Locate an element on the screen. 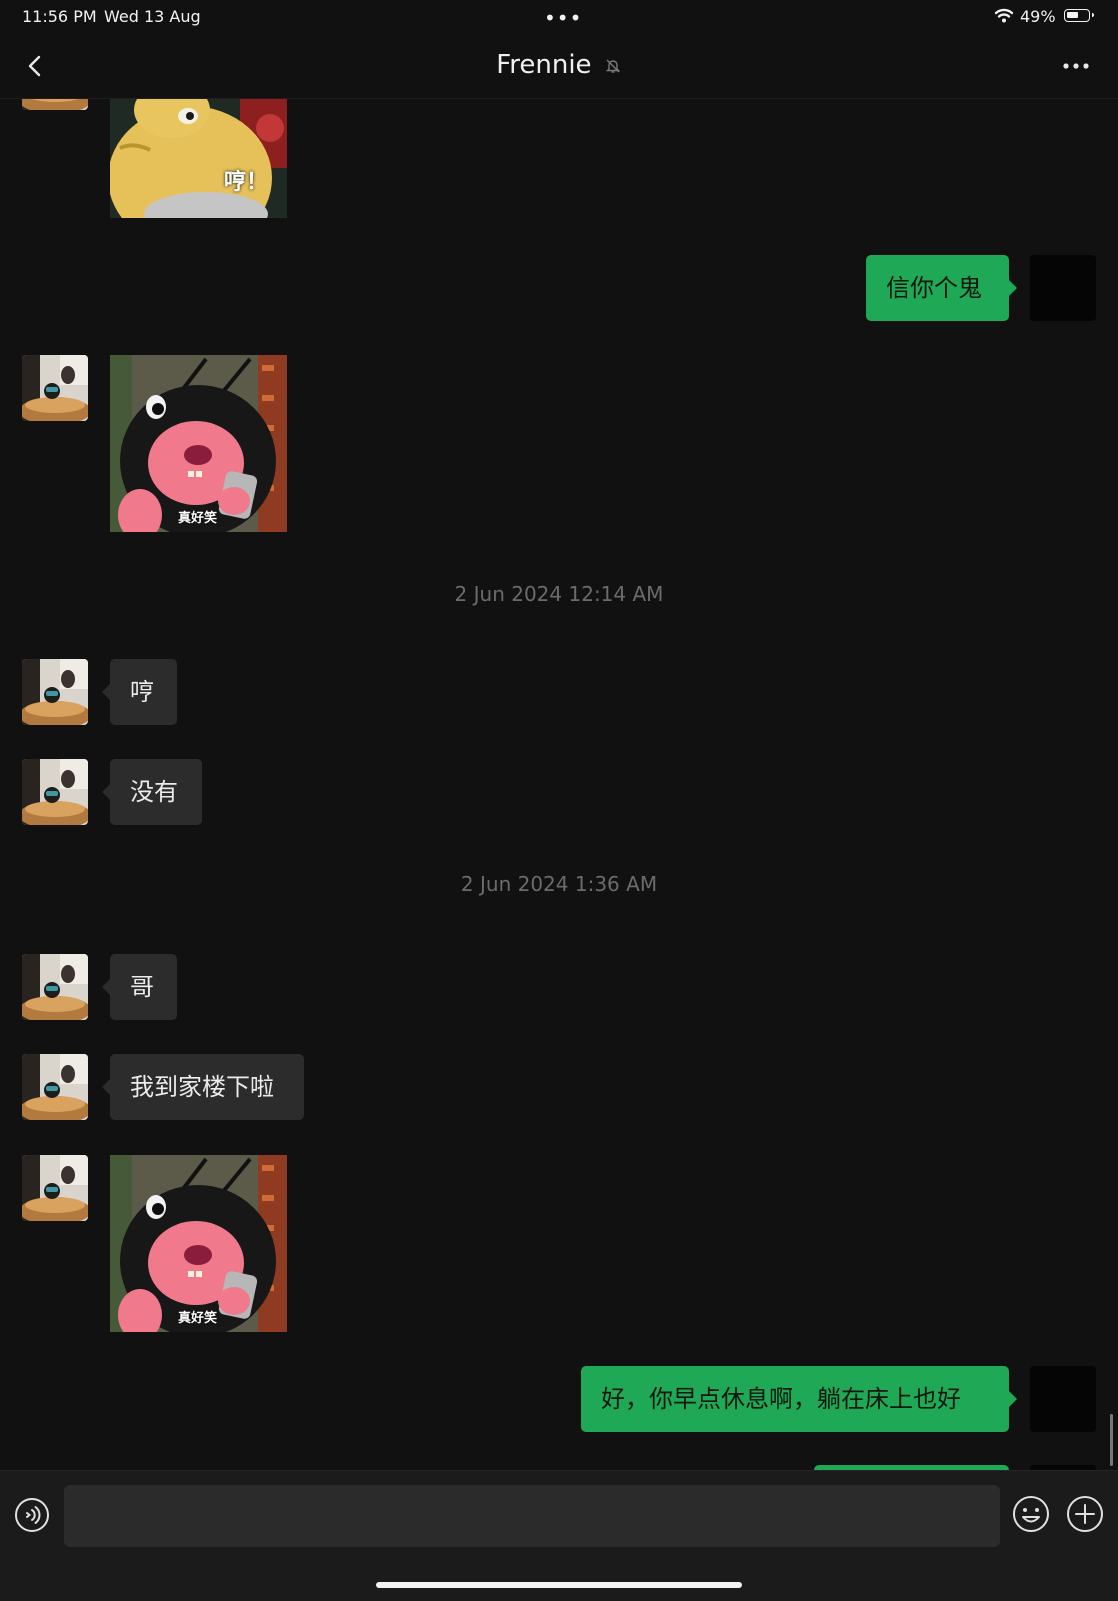  chat-header: Frennie is located at coordinates (559, 66).